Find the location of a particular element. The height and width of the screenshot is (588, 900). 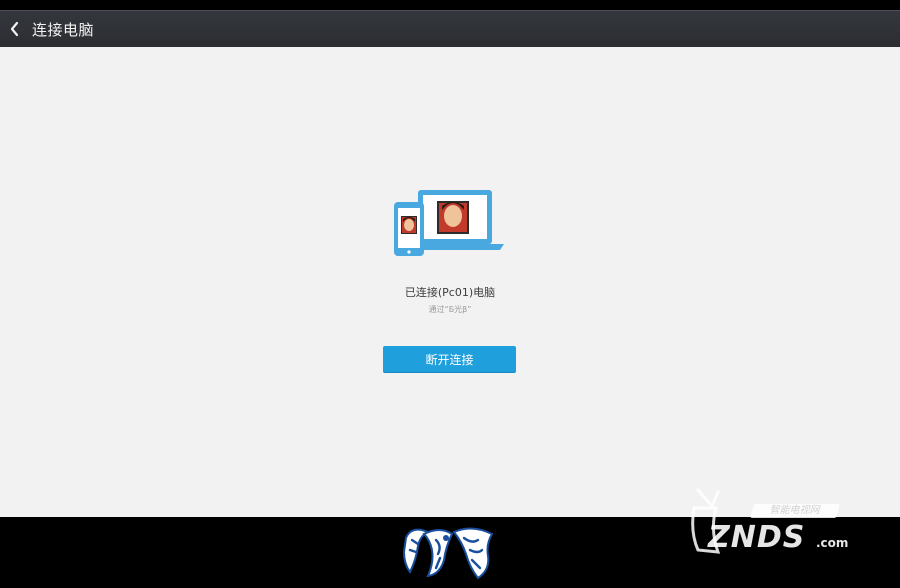

page-title: 连接电脑 is located at coordinates (63, 29).